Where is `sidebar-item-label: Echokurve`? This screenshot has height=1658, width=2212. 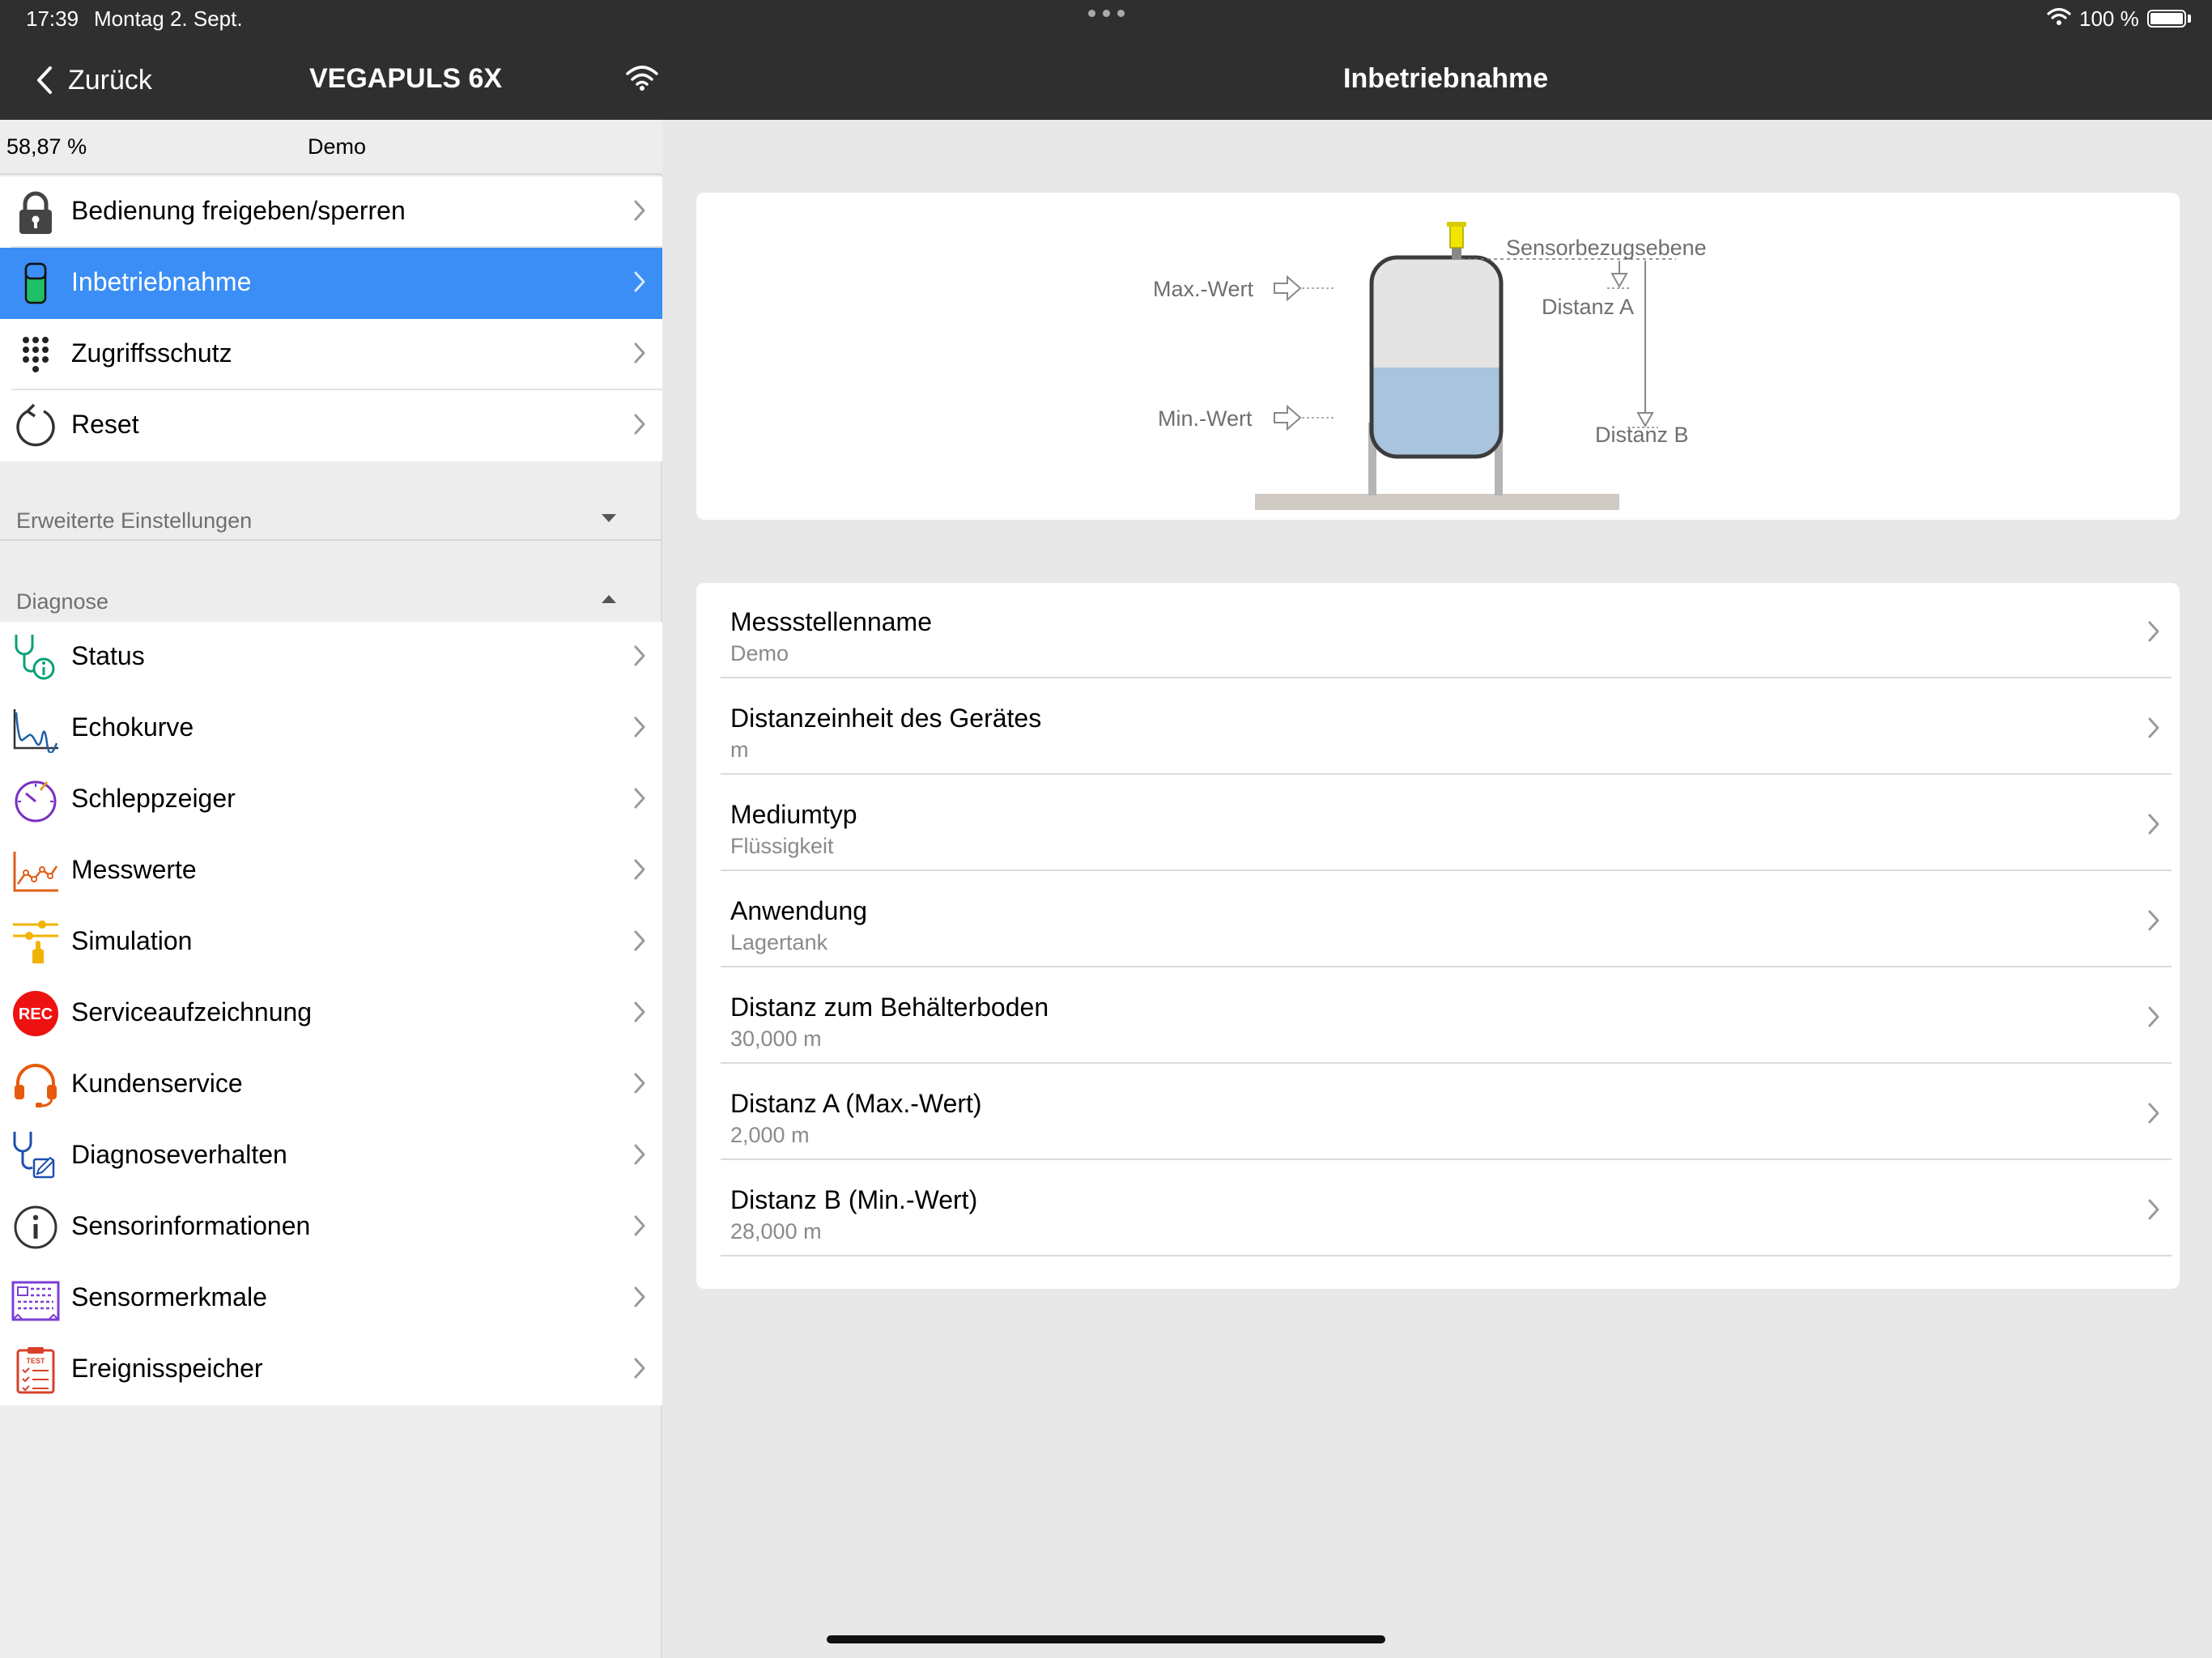 sidebar-item-label: Echokurve is located at coordinates (133, 727).